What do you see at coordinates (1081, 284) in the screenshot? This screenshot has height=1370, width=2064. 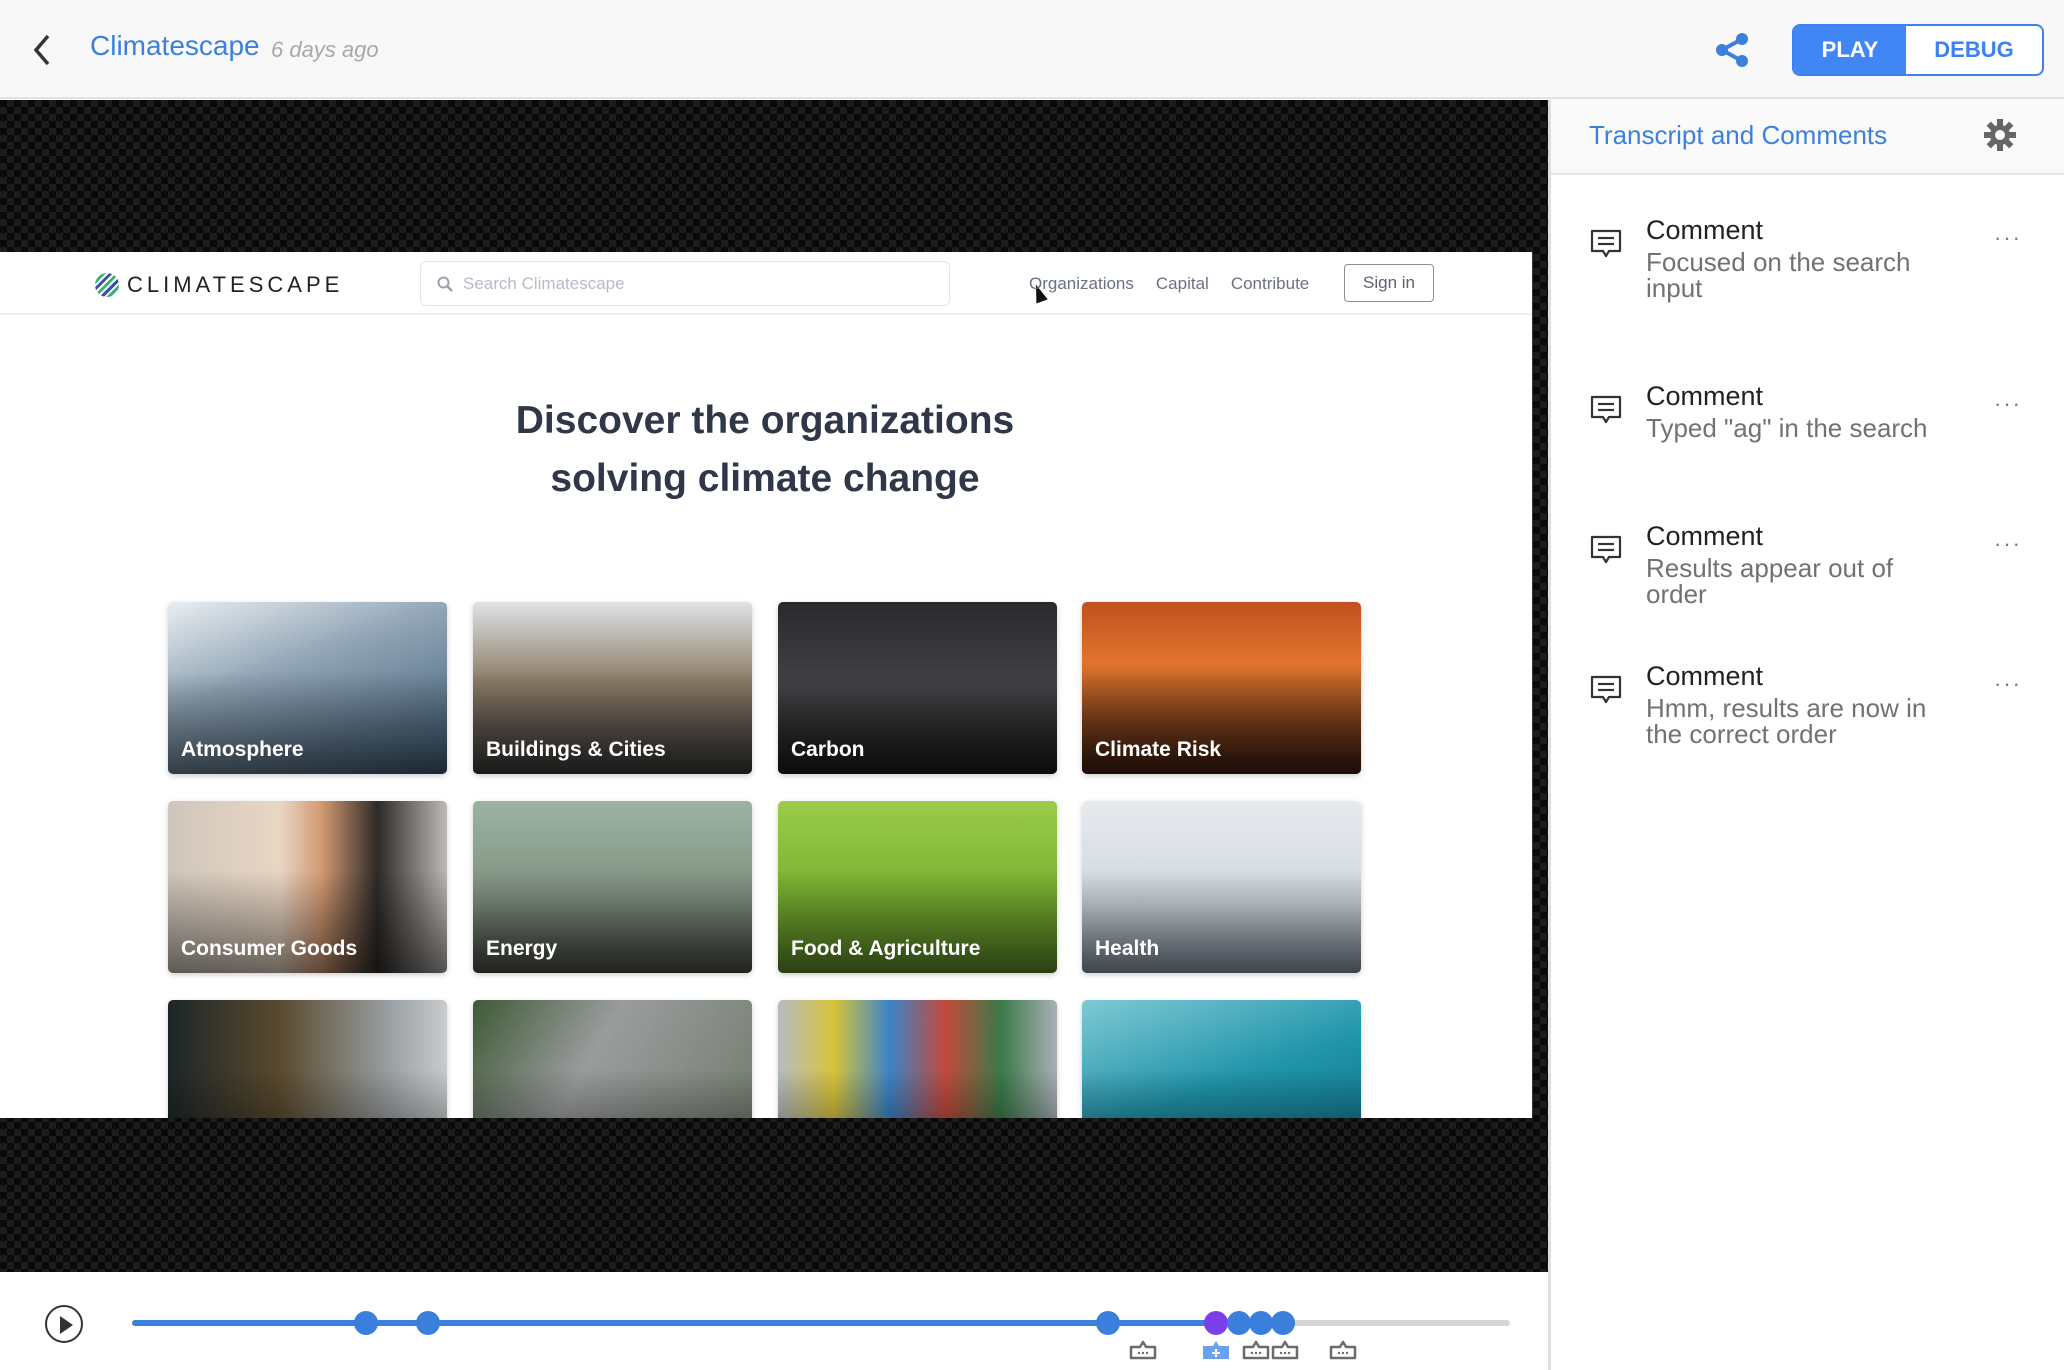 I see `nav-organizations: Organizations` at bounding box center [1081, 284].